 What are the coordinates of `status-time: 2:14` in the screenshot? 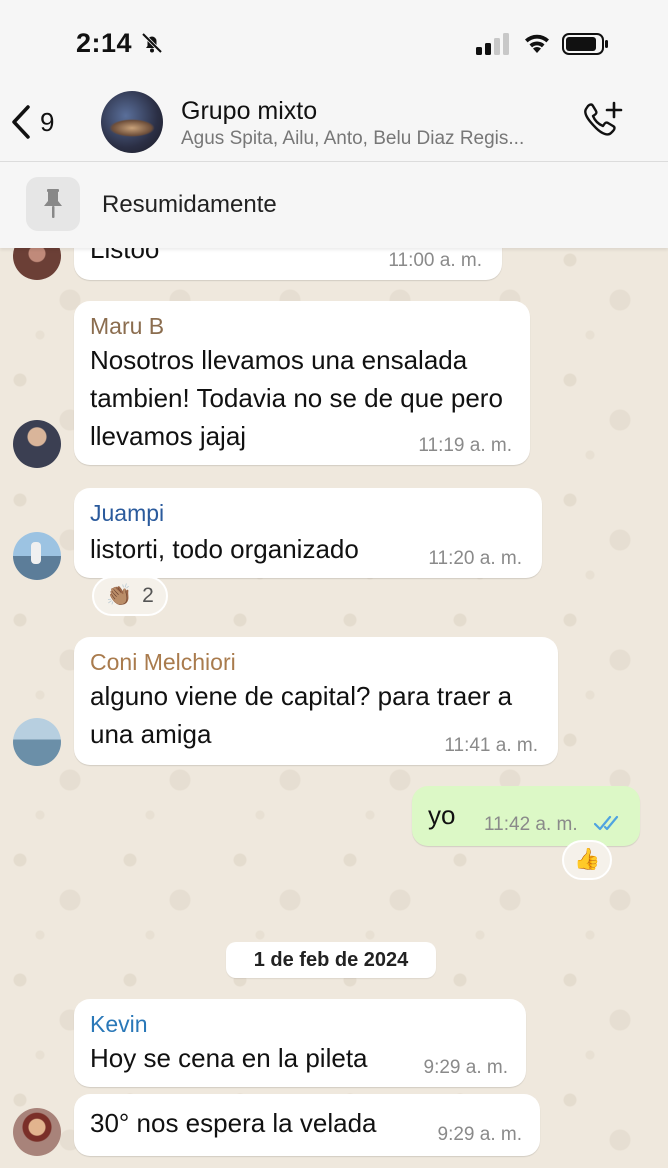 It's located at (104, 43).